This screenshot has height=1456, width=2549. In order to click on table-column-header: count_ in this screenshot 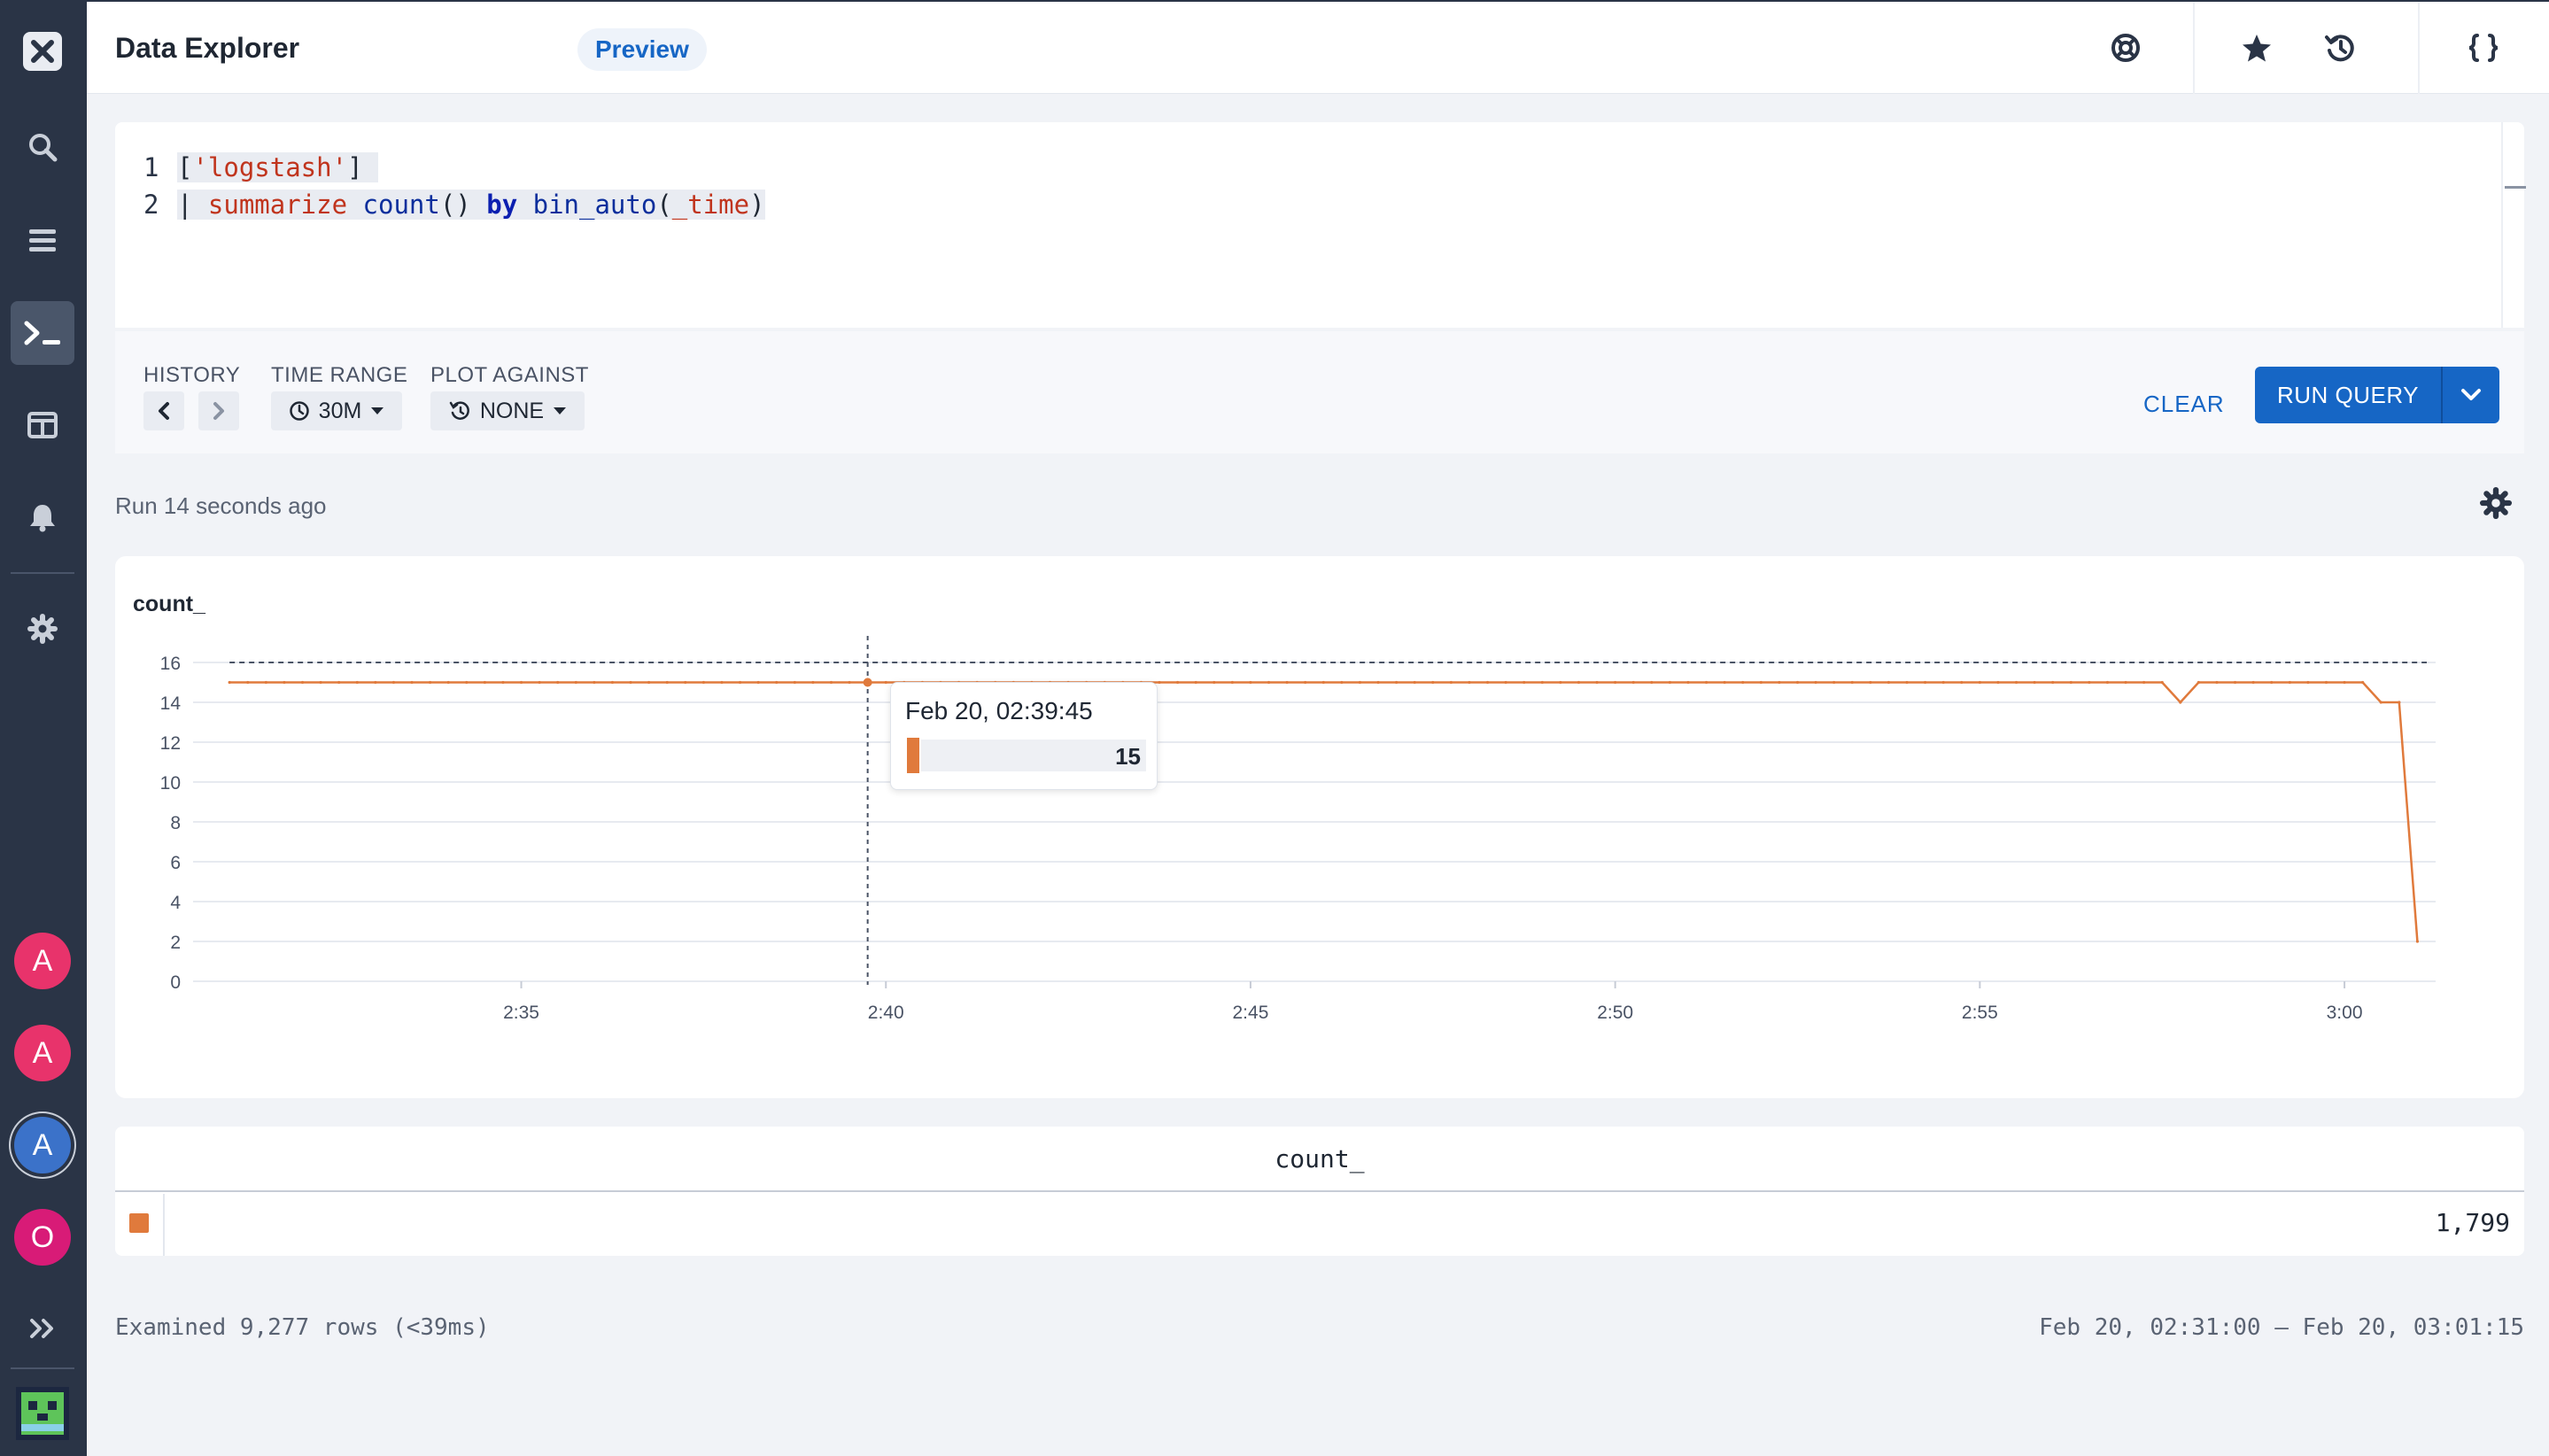, I will do `click(1320, 1159)`.